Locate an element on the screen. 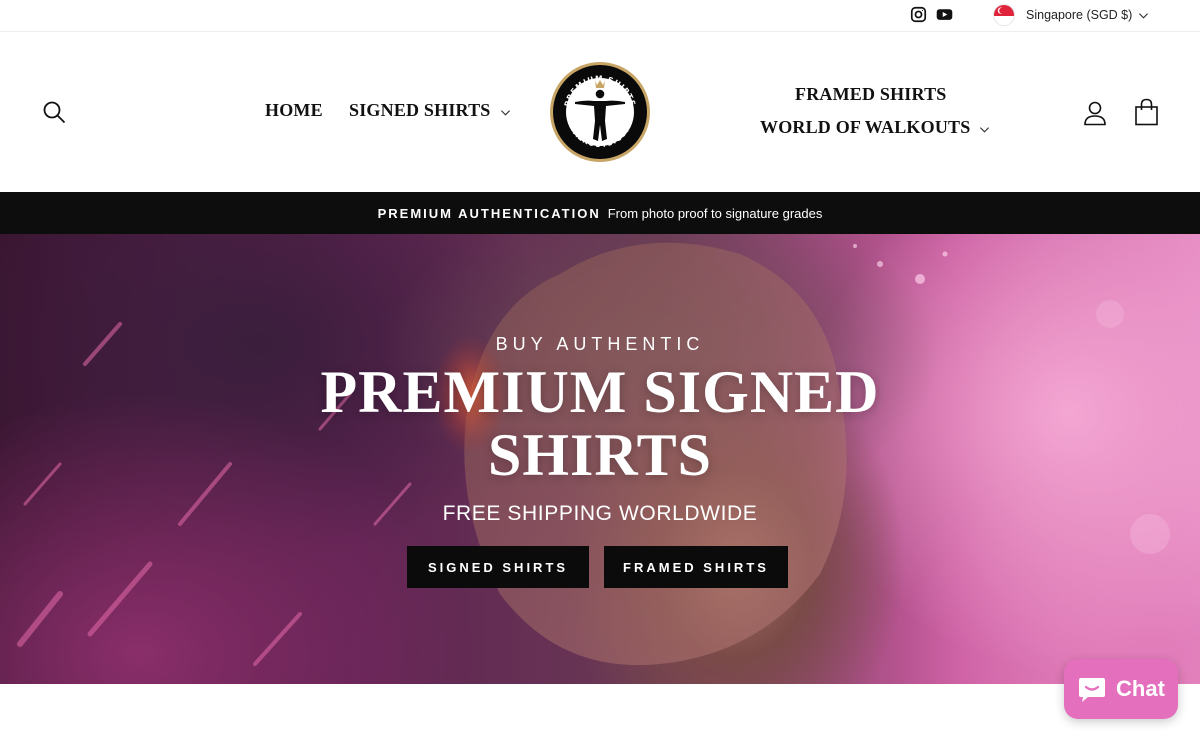 The image size is (1200, 740). search-icon is located at coordinates (54, 112).